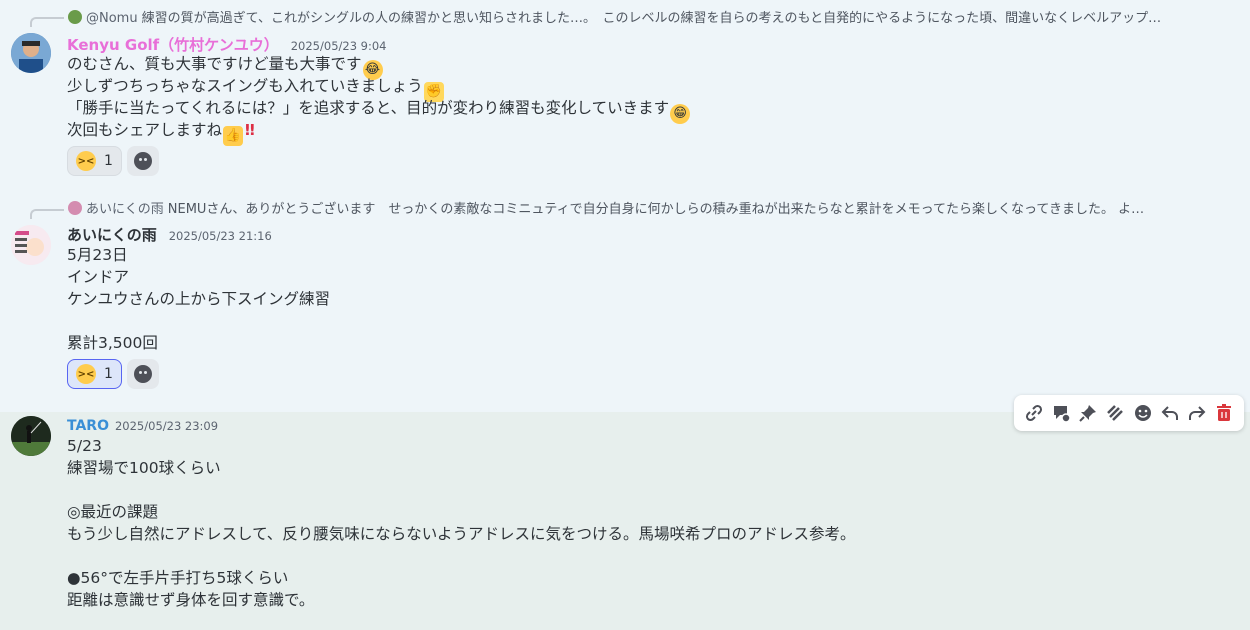 The height and width of the screenshot is (630, 1250). What do you see at coordinates (112, 235) in the screenshot?
I see `author-name: あいにくの雨` at bounding box center [112, 235].